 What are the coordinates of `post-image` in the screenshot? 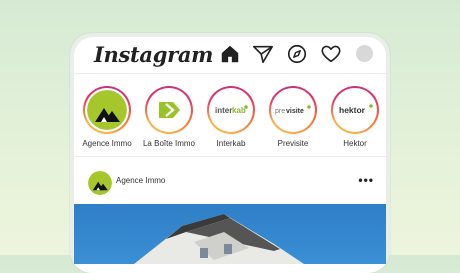 It's located at (230, 234).